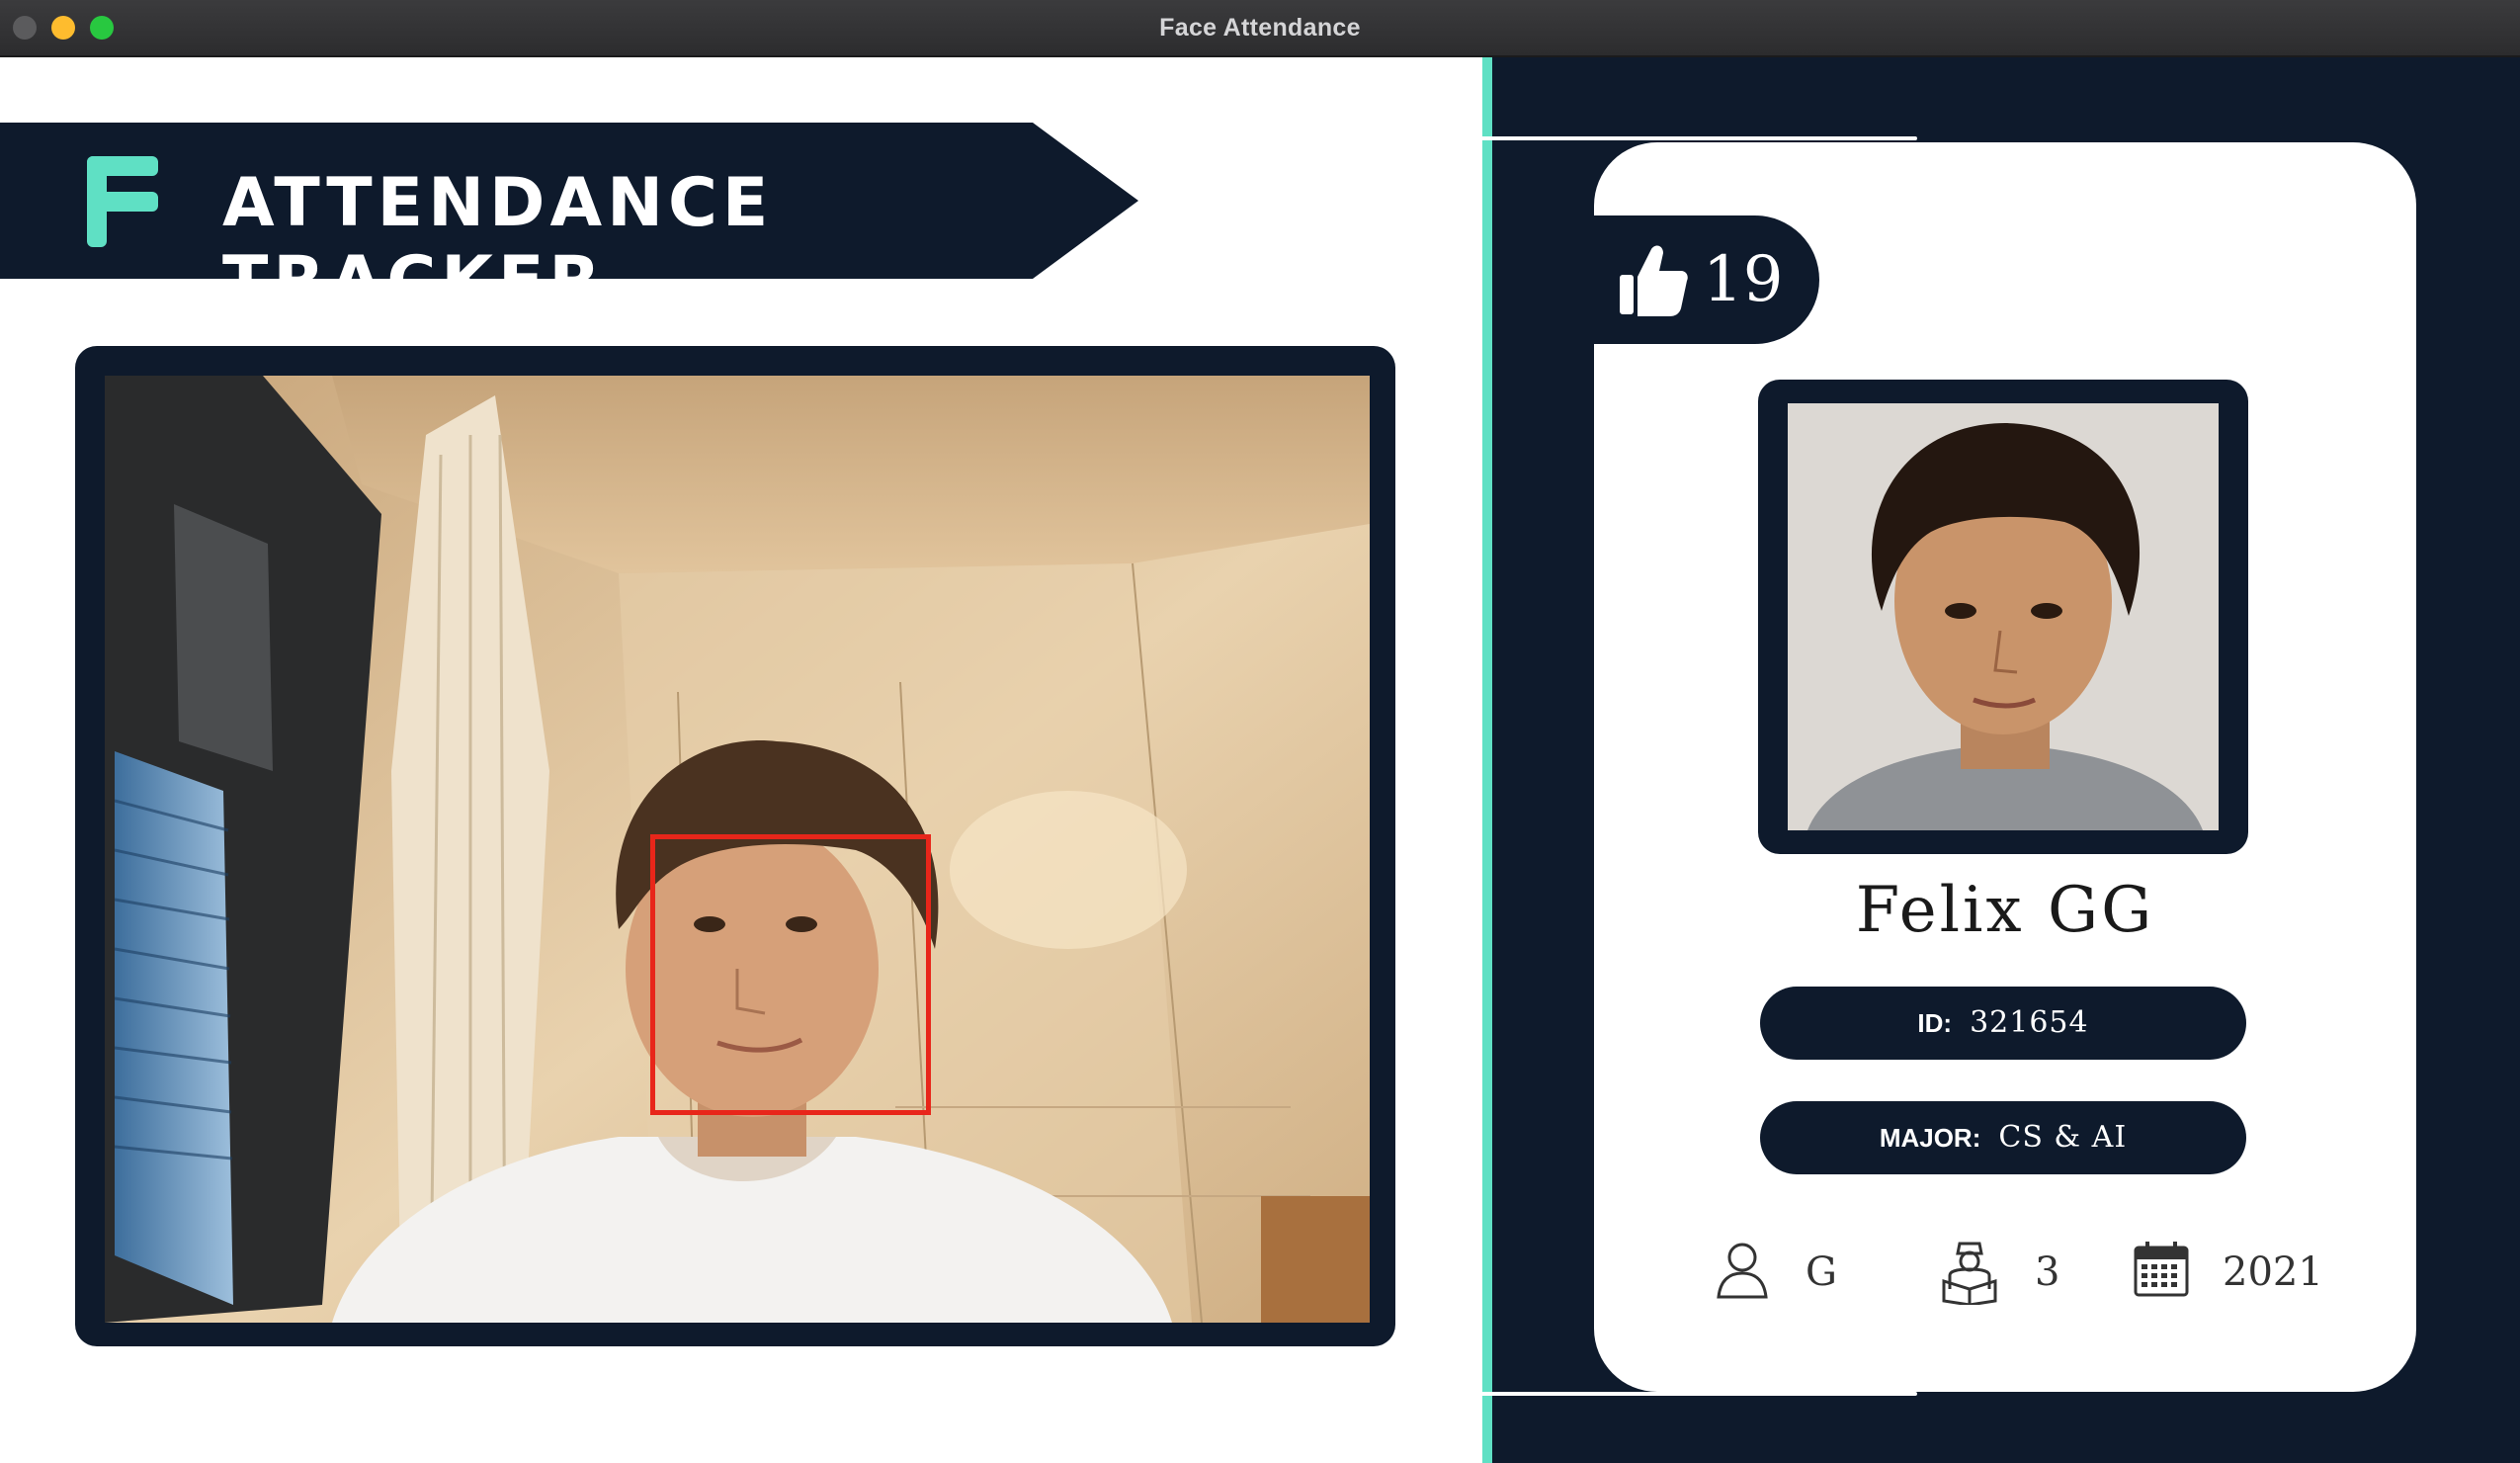 Image resolution: width=2520 pixels, height=1463 pixels. Describe the element at coordinates (1935, 1023) in the screenshot. I see `id-label: ID:` at that location.